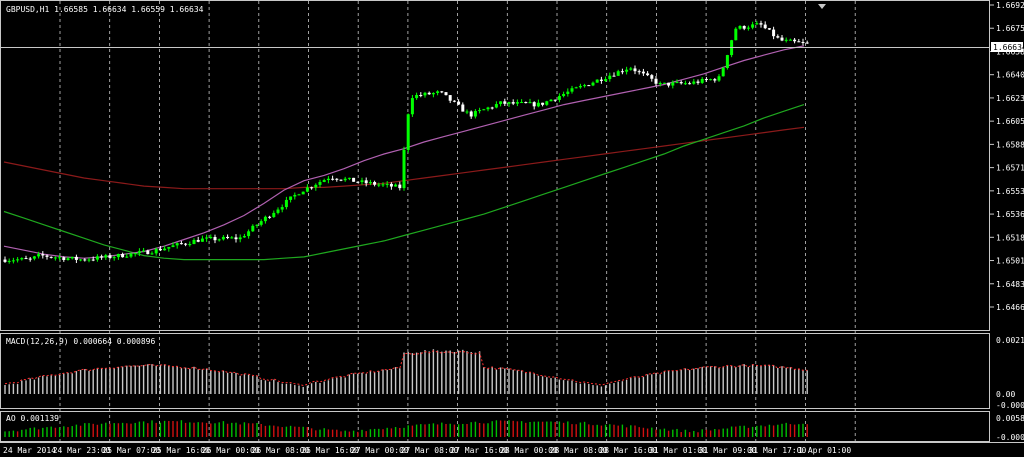 Image resolution: width=1024 pixels, height=457 pixels. Describe the element at coordinates (1010, 340) in the screenshot. I see `macd-tick-label: 0.002194` at that location.